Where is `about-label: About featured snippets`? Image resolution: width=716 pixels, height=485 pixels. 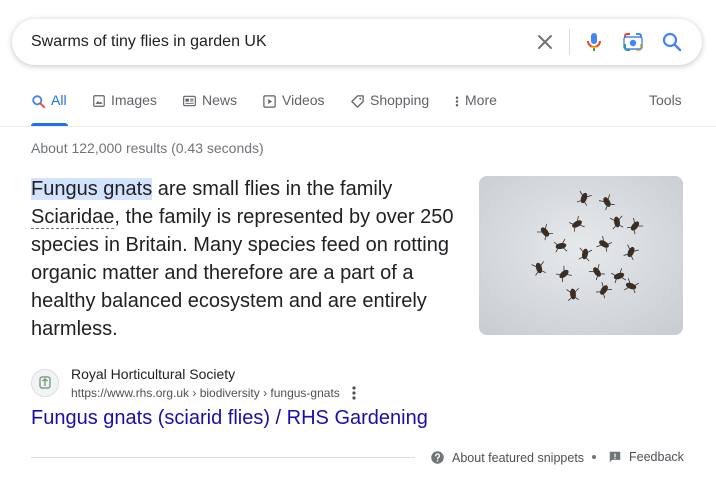
about-label: About featured snippets is located at coordinates (518, 457).